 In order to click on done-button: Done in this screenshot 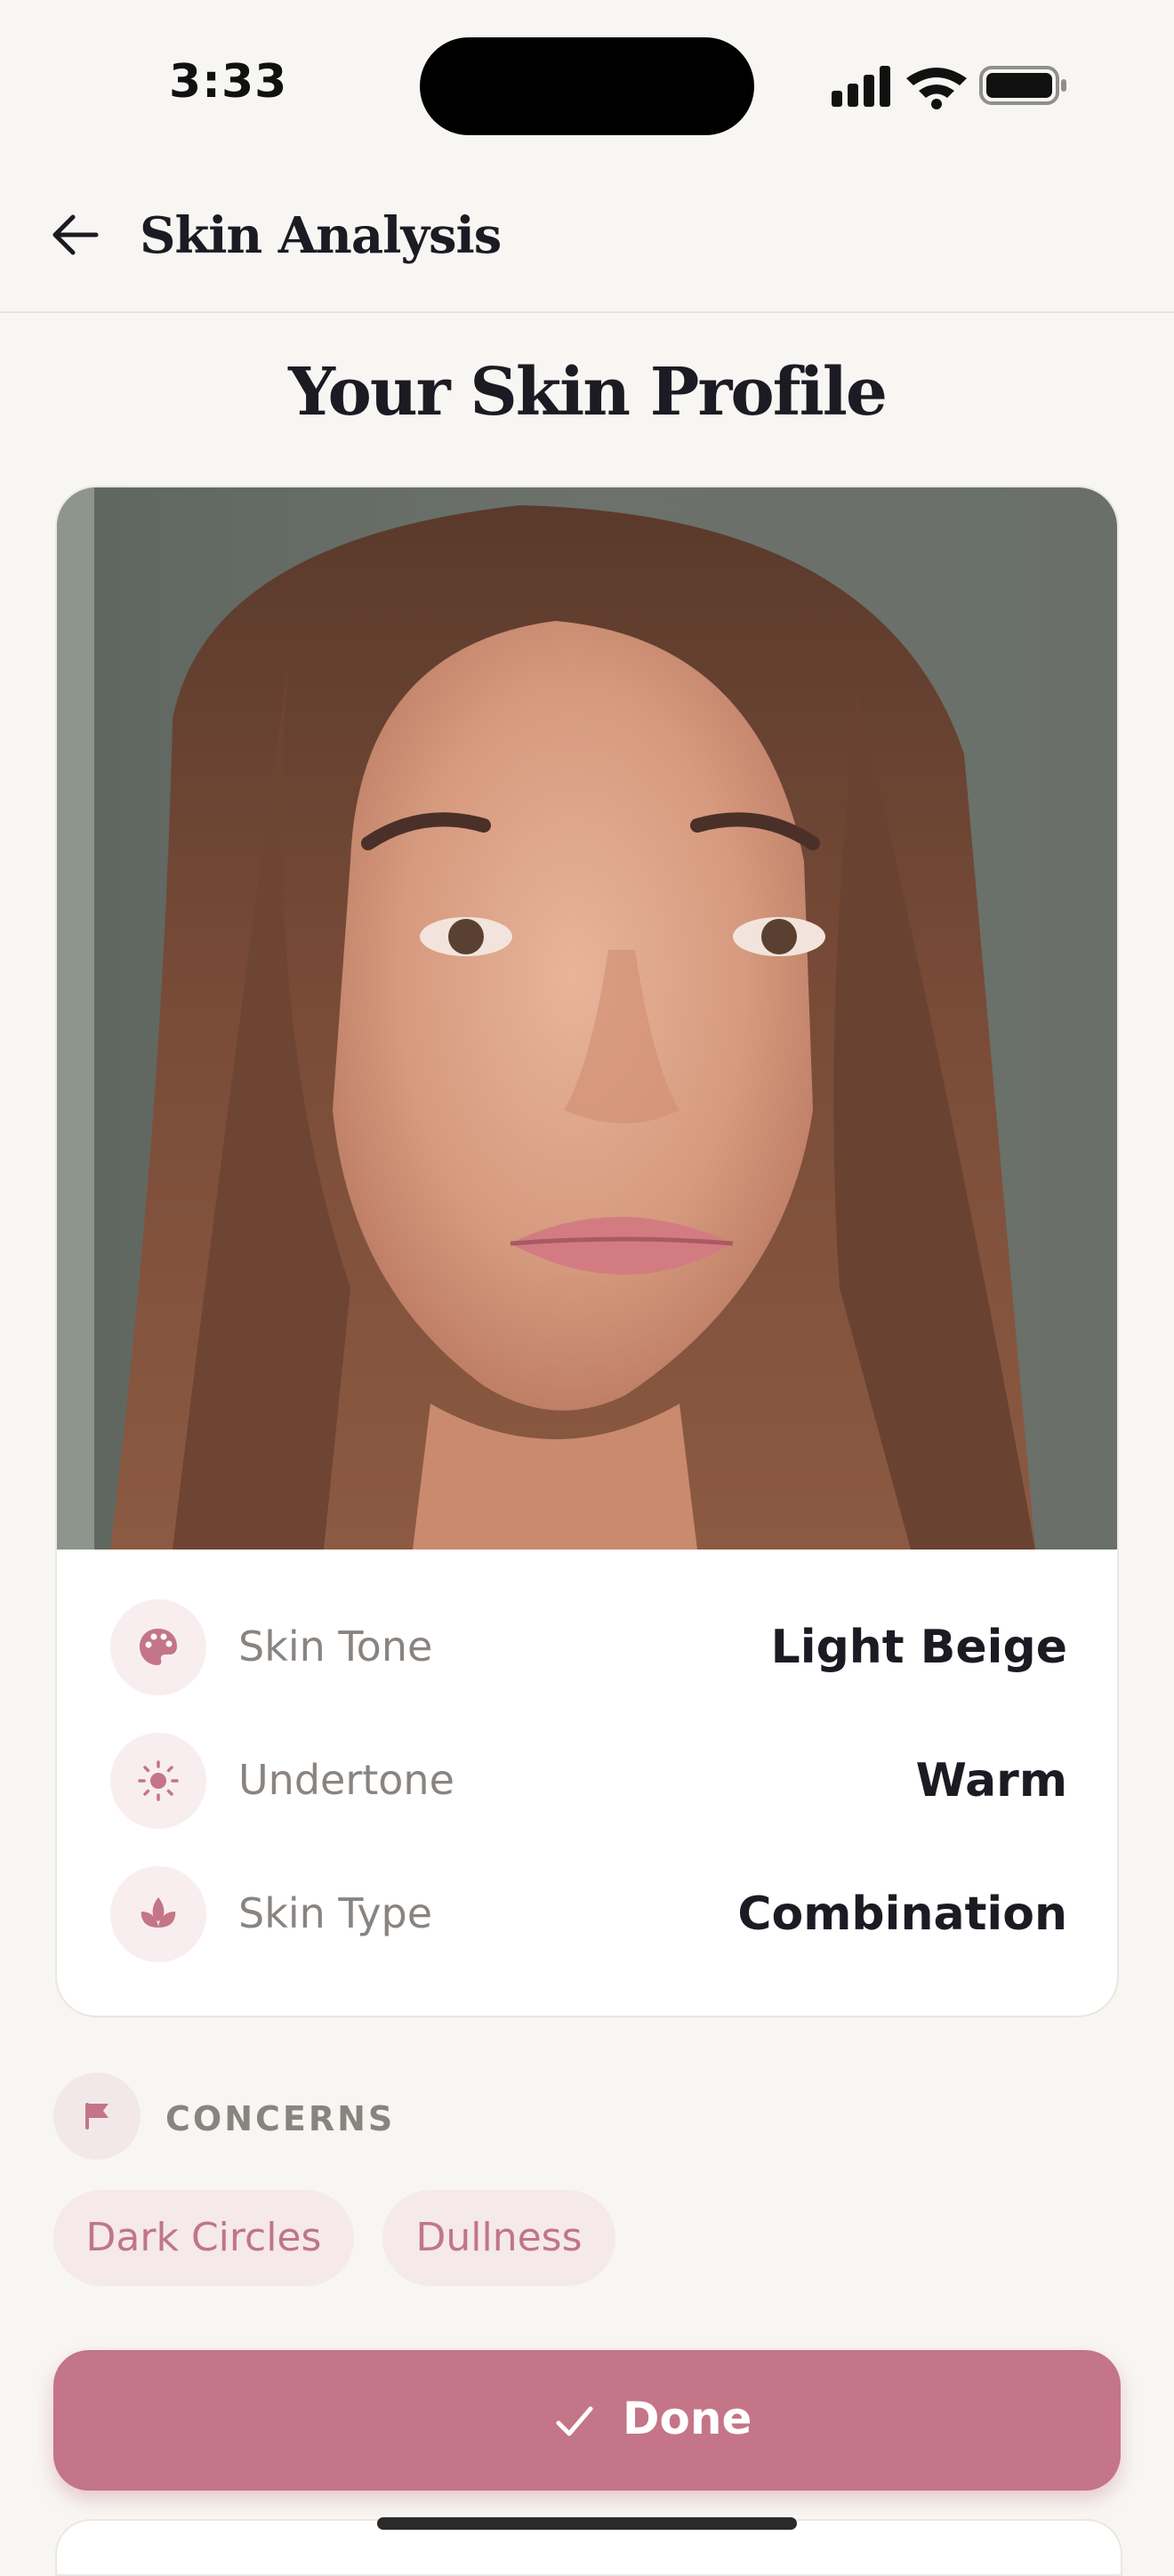, I will do `click(587, 2420)`.